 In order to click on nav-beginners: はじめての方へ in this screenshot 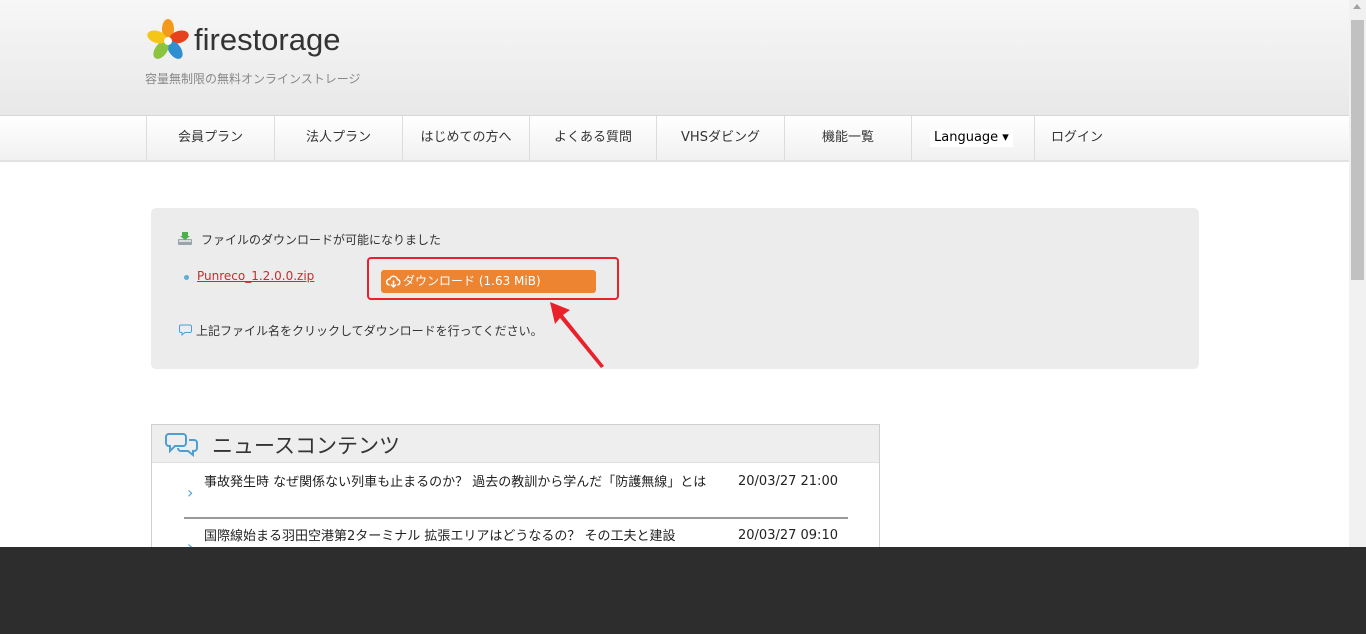, I will do `click(465, 138)`.